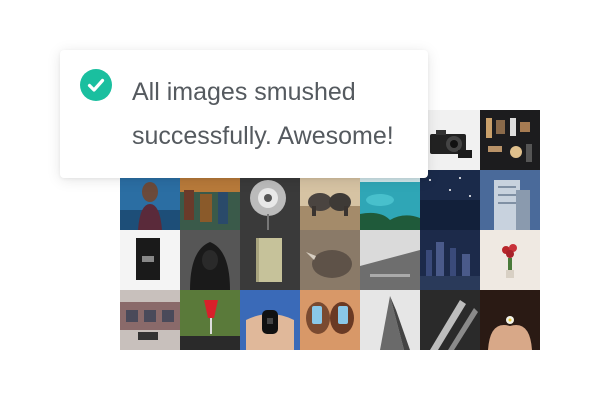 The width and height of the screenshot is (600, 400). Describe the element at coordinates (270, 320) in the screenshot. I see `fitness-band-photo-thumbnail` at that location.